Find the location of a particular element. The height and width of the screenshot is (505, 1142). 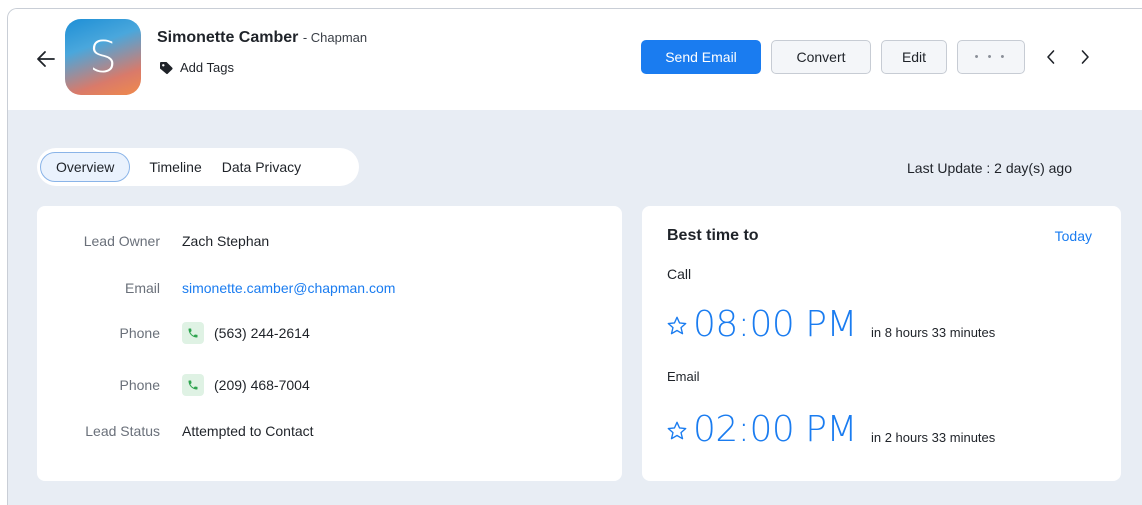

phone-value: (209) 468-7004 is located at coordinates (246, 385).